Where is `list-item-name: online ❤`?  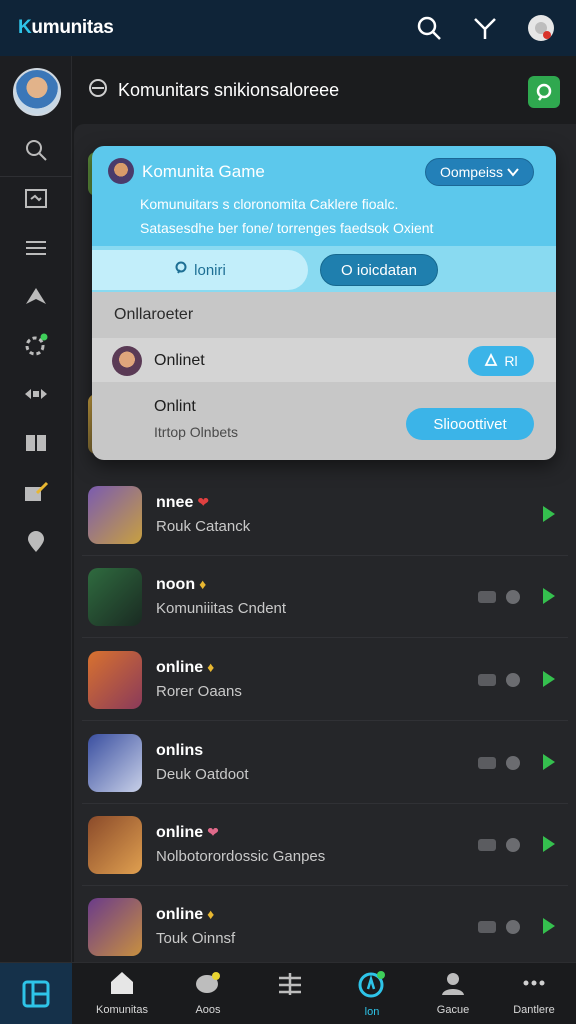
list-item-name: online ❤ is located at coordinates (187, 832).